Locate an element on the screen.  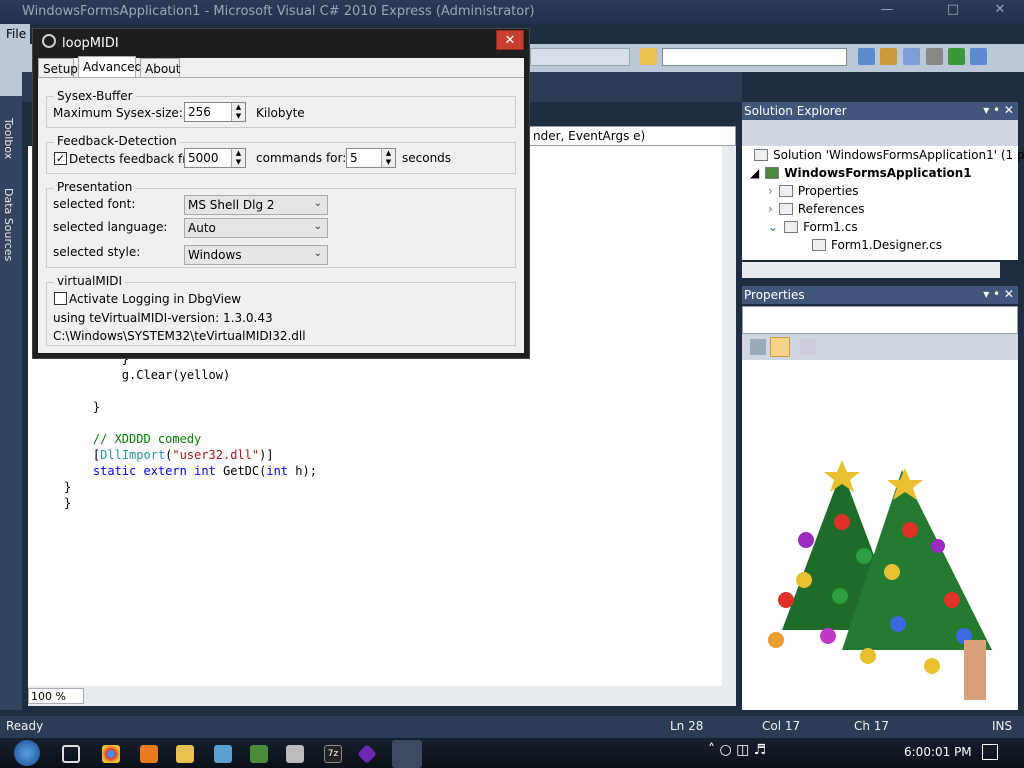
7zip-icon: 7z is located at coordinates (333, 754).